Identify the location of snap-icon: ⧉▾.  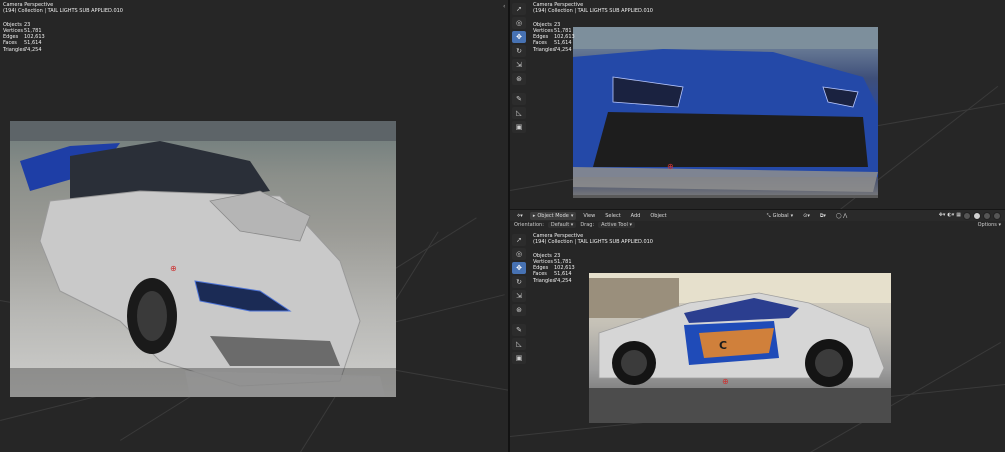
(823, 216).